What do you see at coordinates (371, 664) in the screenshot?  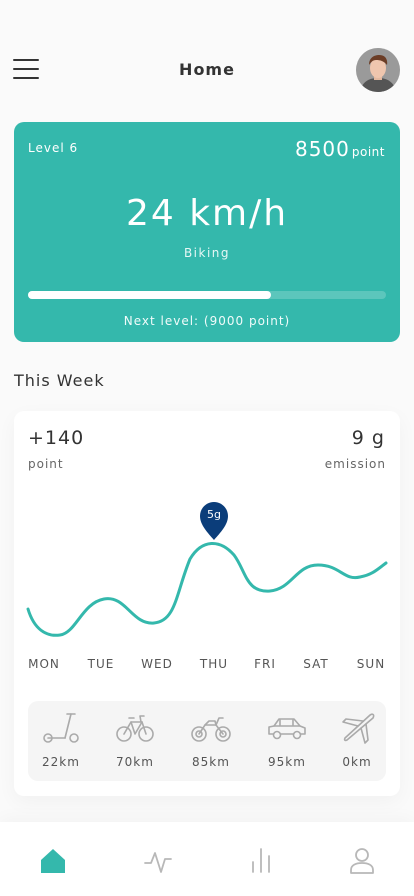 I see `day-label-sun: SUN` at bounding box center [371, 664].